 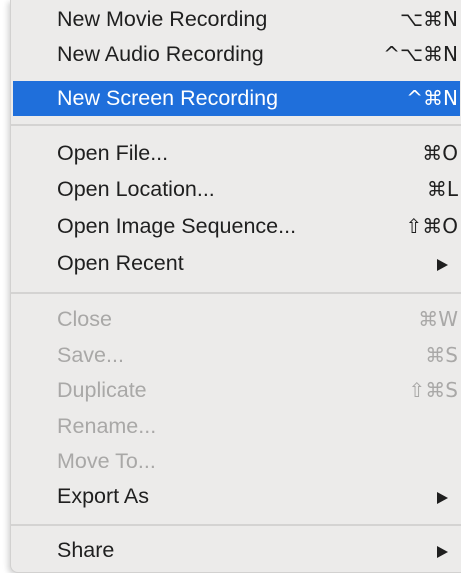 What do you see at coordinates (236, 263) in the screenshot?
I see `menu-item-open-recent: Open Recent` at bounding box center [236, 263].